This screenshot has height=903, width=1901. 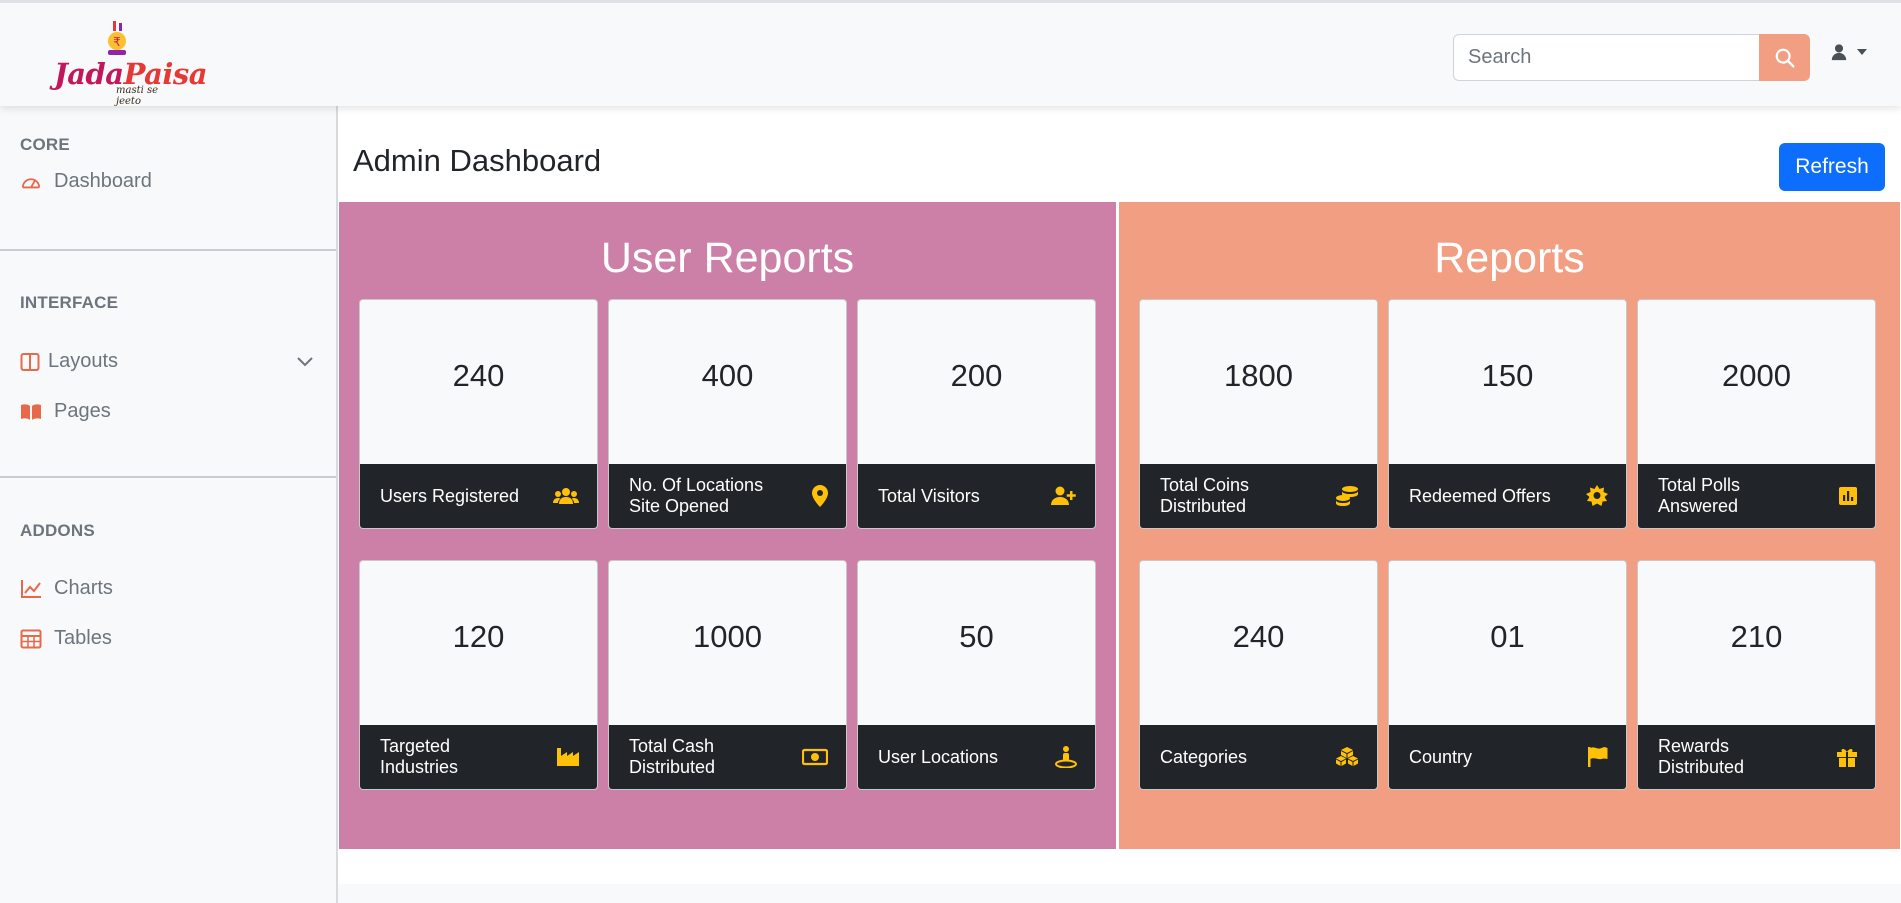 What do you see at coordinates (727, 258) in the screenshot?
I see `panel-title: User Reports` at bounding box center [727, 258].